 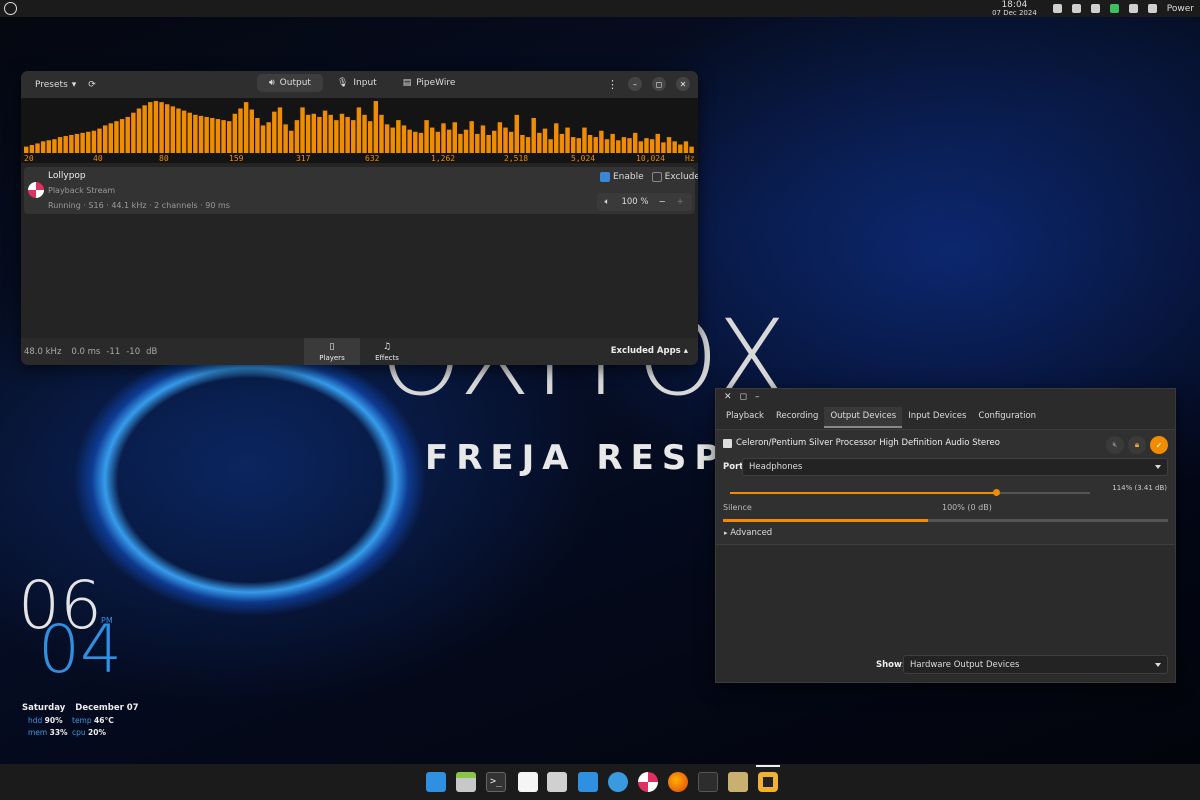 I want to click on volume-icon, so click(x=1152, y=8).